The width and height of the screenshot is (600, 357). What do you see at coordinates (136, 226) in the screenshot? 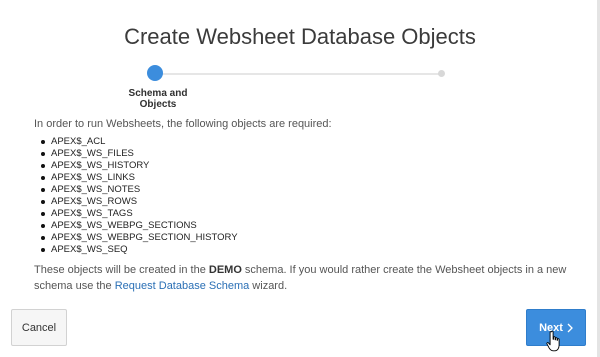
I see `list-item: APEX$_WS_WEBPG_SECTIONS` at bounding box center [136, 226].